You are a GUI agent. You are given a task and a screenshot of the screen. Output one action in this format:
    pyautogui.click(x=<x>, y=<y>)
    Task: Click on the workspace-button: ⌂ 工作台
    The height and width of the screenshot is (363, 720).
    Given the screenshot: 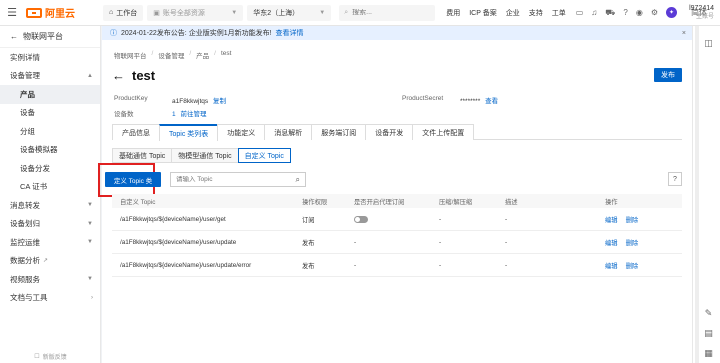 What is the action you would take?
    pyautogui.click(x=123, y=12)
    